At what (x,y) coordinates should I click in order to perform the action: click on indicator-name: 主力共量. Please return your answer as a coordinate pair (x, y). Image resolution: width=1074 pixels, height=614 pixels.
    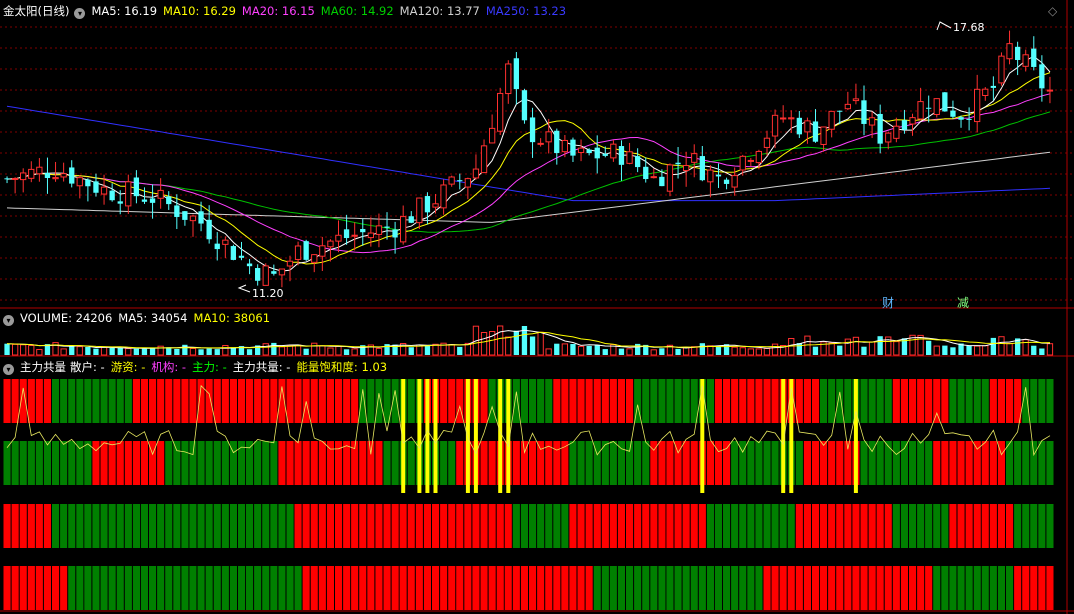
    Looking at the image, I should click on (43, 367).